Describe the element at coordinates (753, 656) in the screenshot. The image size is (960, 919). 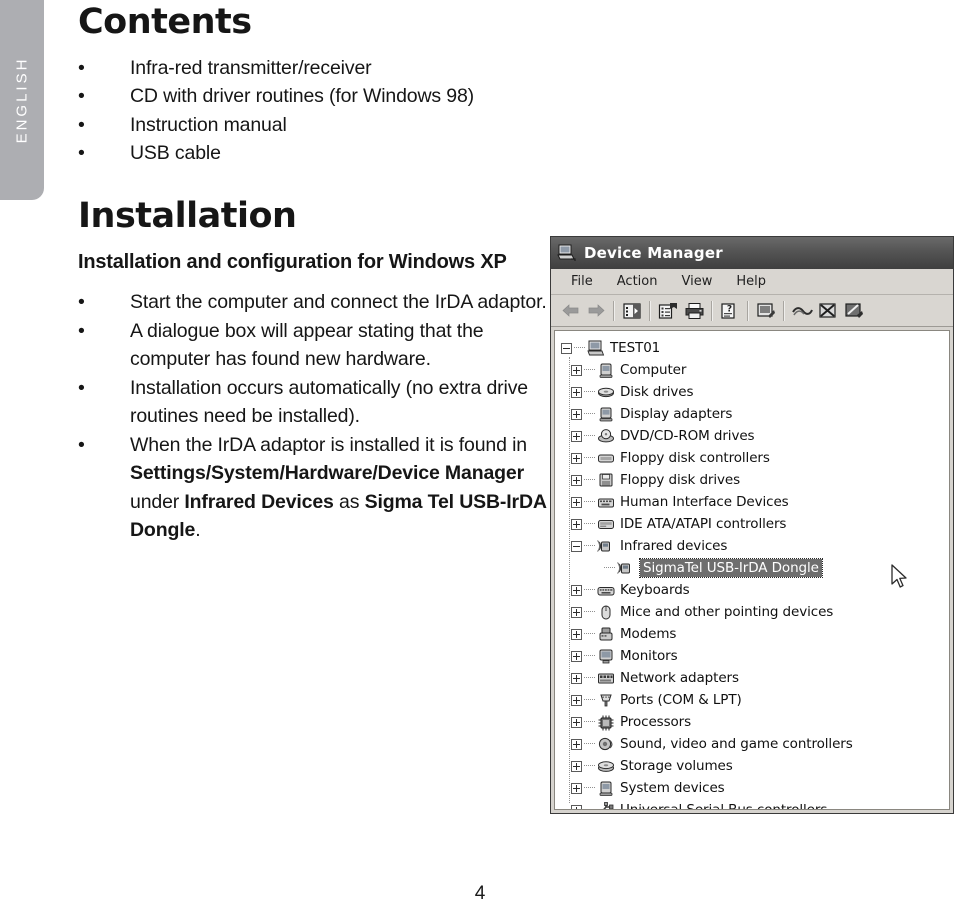
I see `tree-node: Monitors` at that location.